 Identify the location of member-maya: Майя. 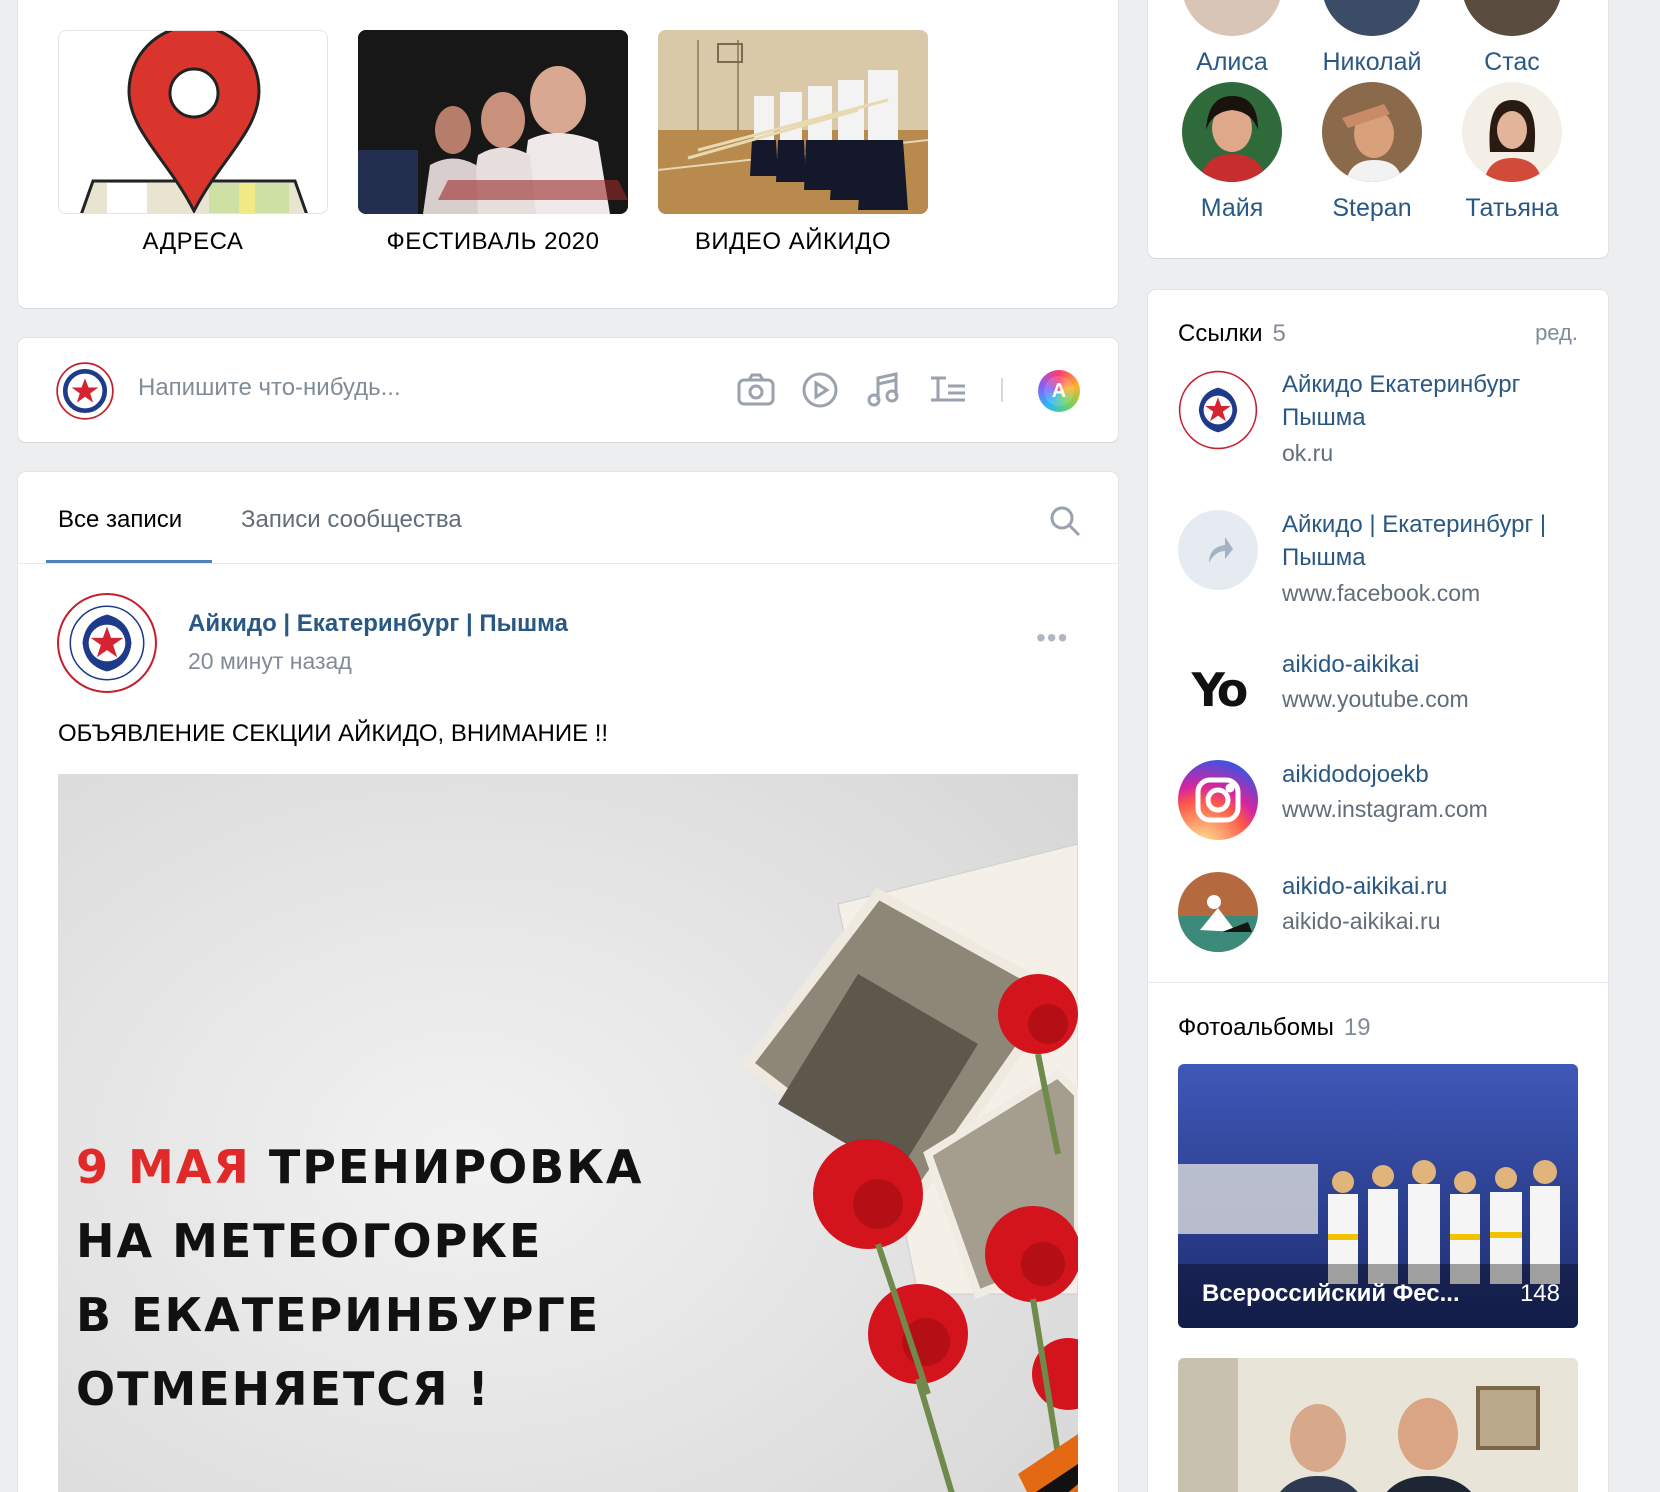
(1232, 152).